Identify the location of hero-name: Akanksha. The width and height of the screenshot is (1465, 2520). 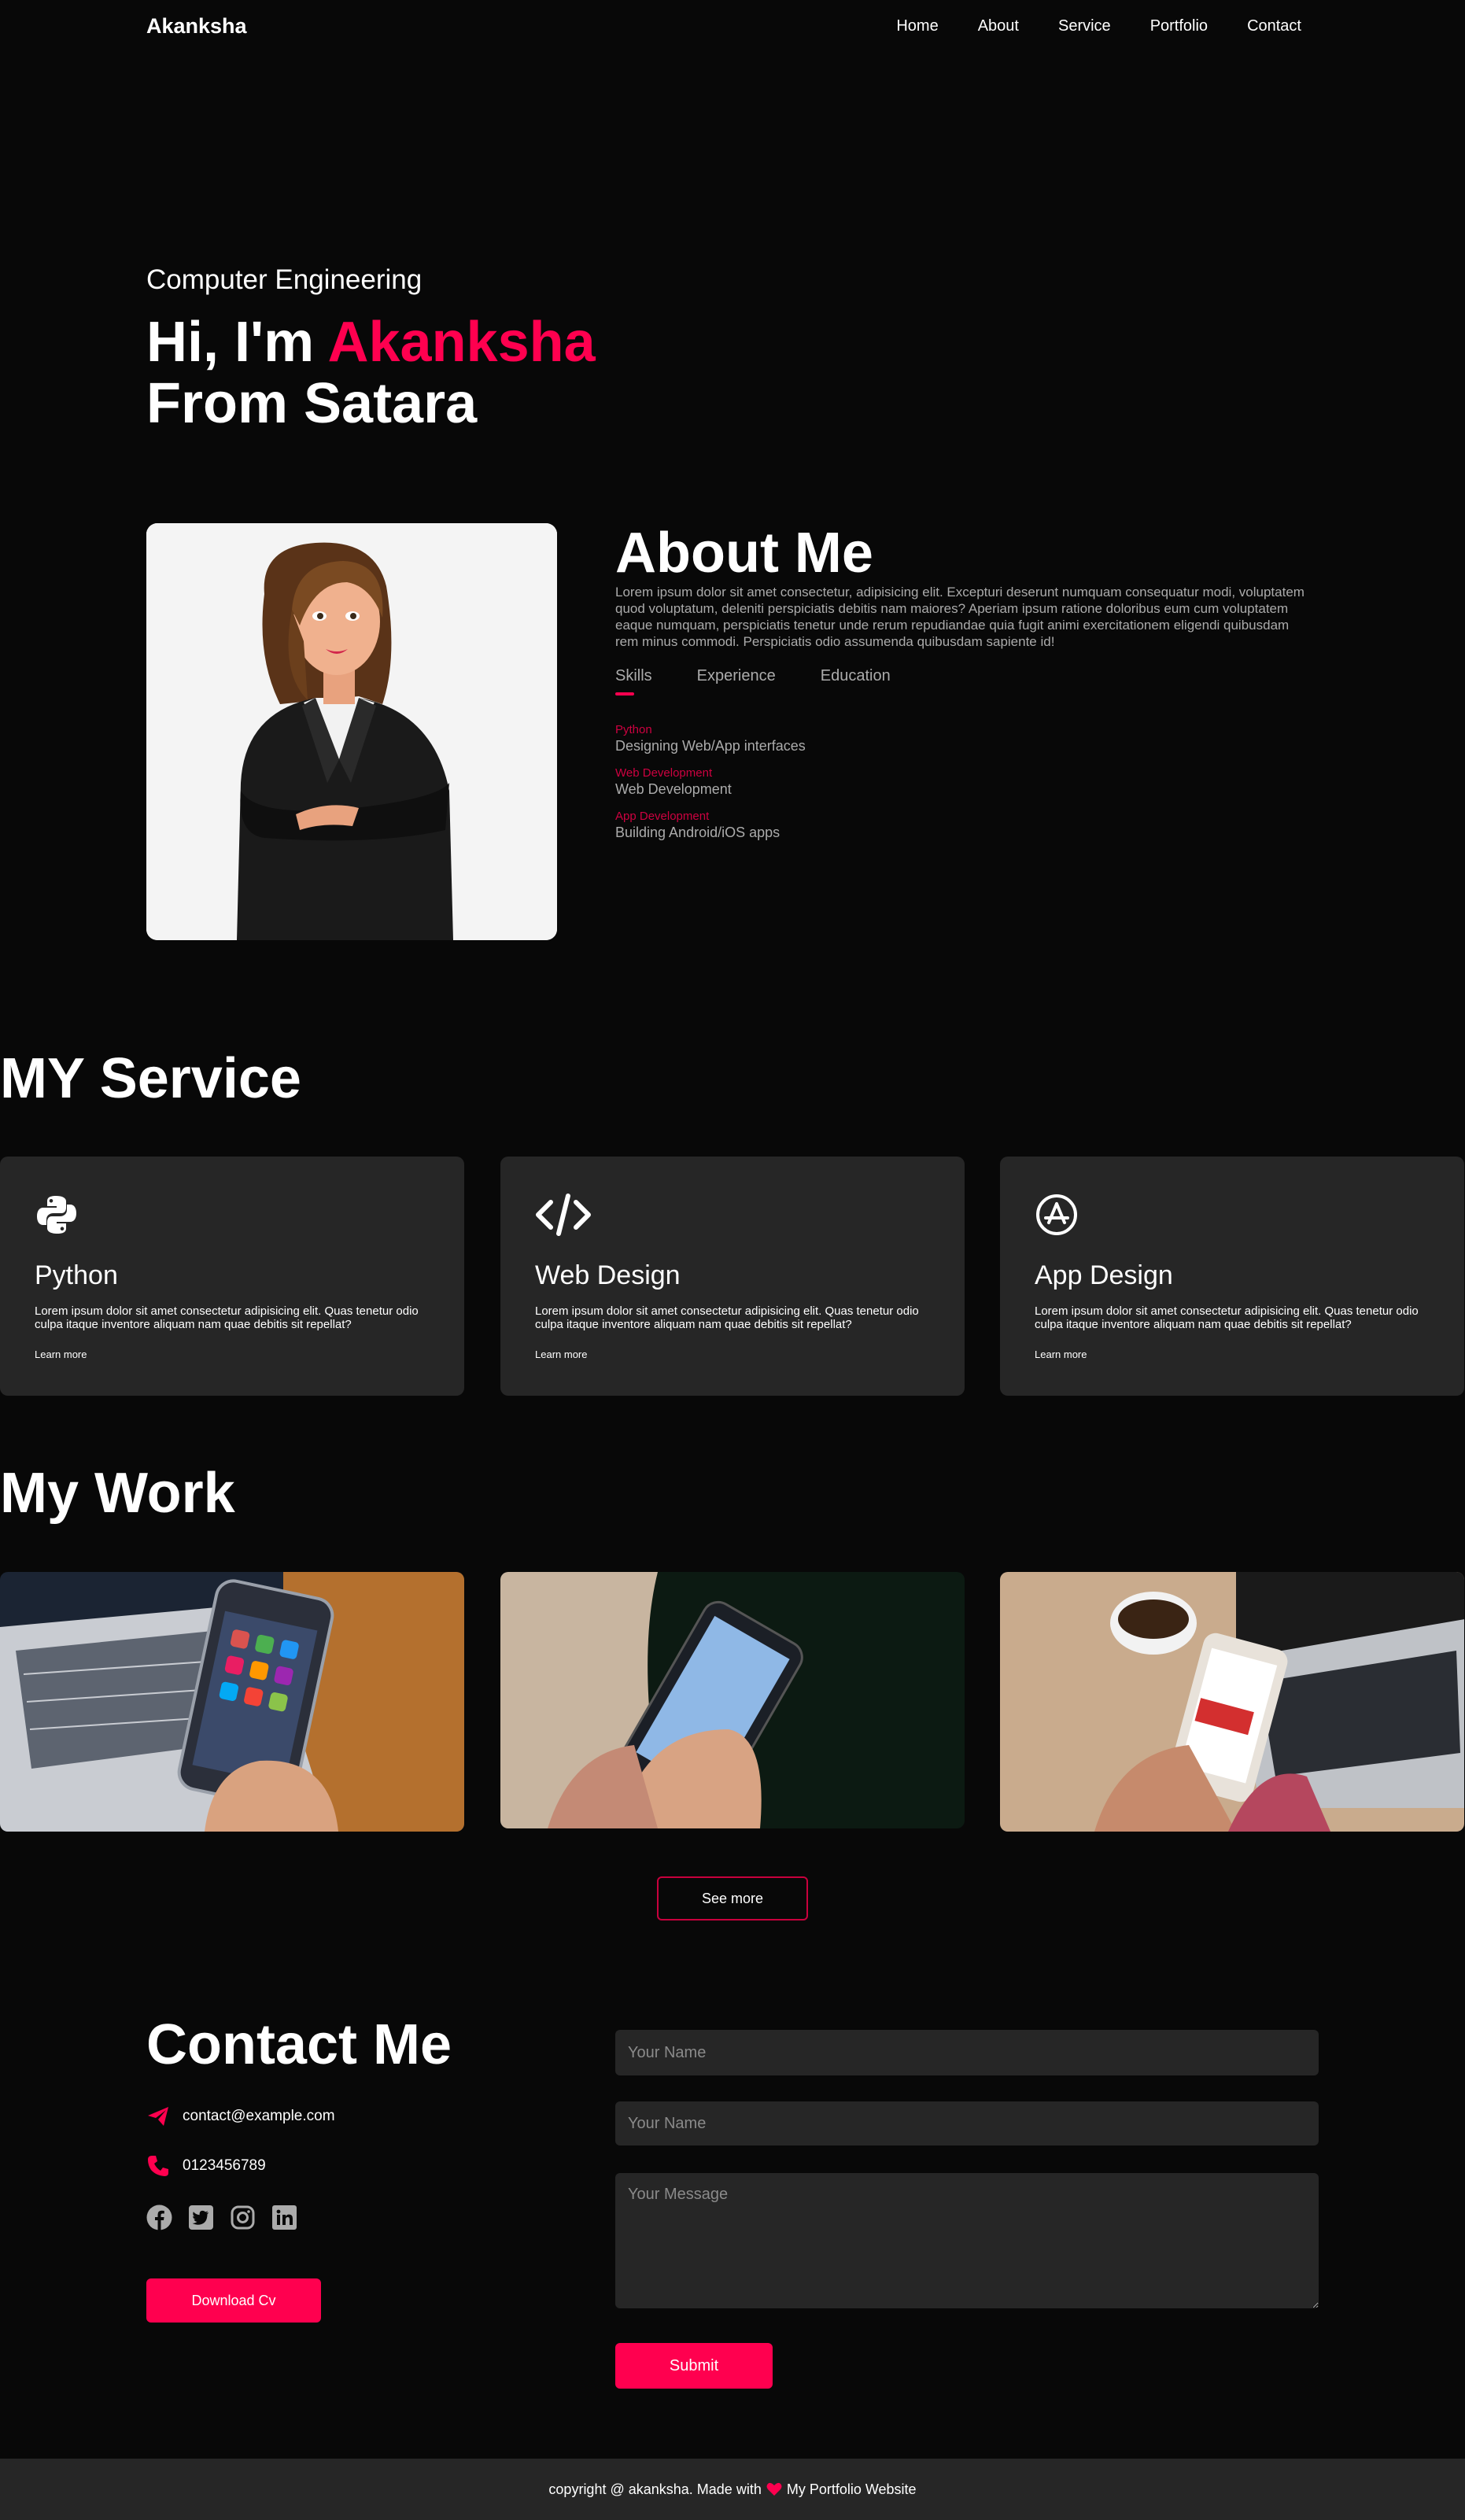
(461, 342).